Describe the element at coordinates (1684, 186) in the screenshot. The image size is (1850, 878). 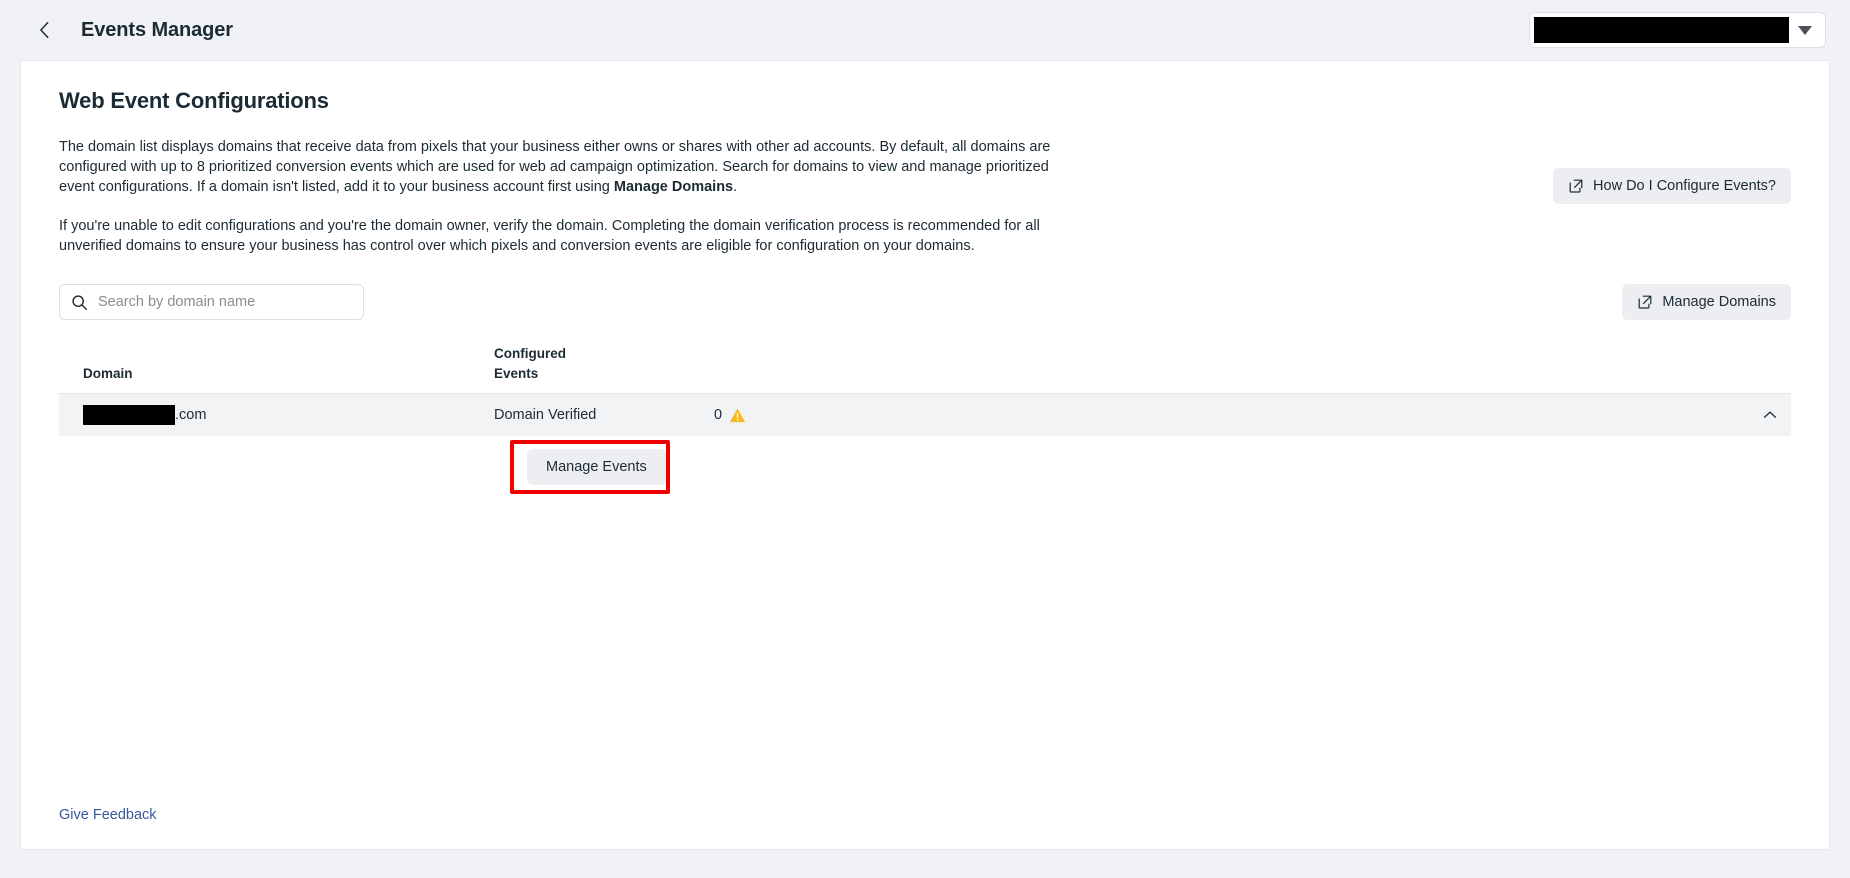
I see `help-button-label: How Do I Configure Events?` at that location.